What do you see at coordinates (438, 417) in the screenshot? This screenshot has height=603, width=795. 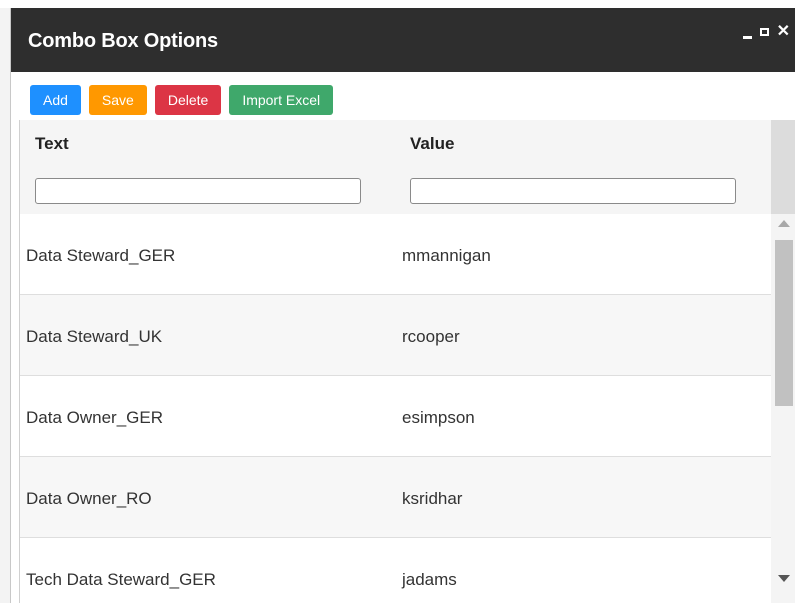 I see `cell-value: esimpson` at bounding box center [438, 417].